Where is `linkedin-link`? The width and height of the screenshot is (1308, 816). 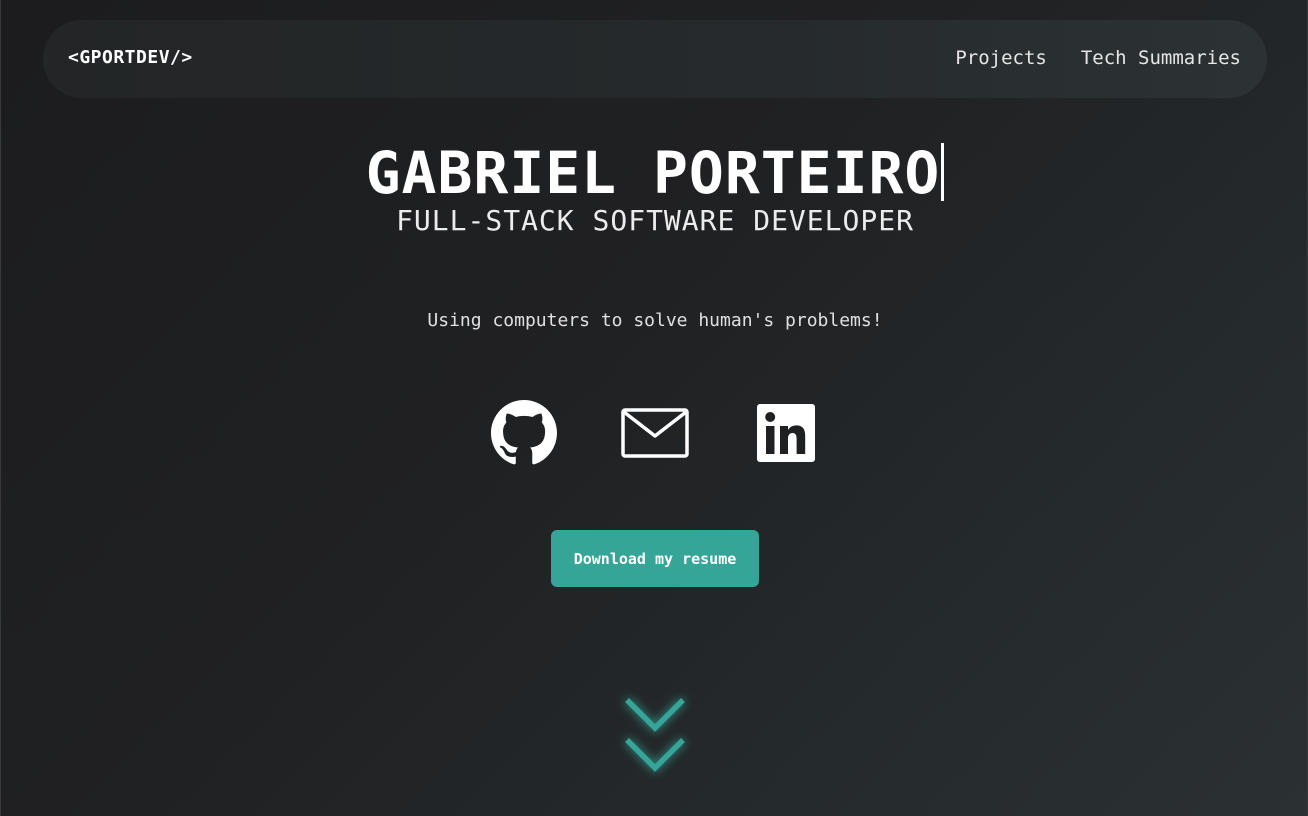 linkedin-link is located at coordinates (786, 433).